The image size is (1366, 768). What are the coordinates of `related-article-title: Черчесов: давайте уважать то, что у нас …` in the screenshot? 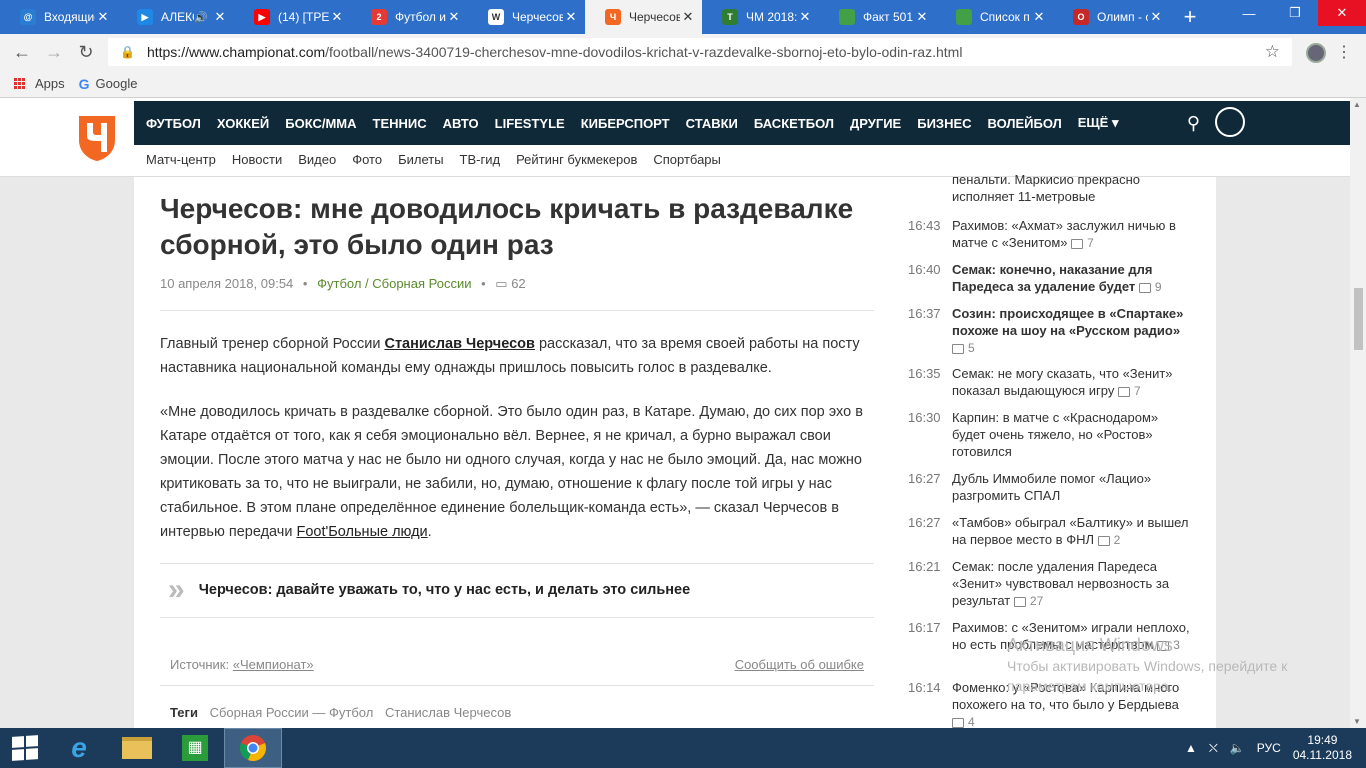 It's located at (445, 590).